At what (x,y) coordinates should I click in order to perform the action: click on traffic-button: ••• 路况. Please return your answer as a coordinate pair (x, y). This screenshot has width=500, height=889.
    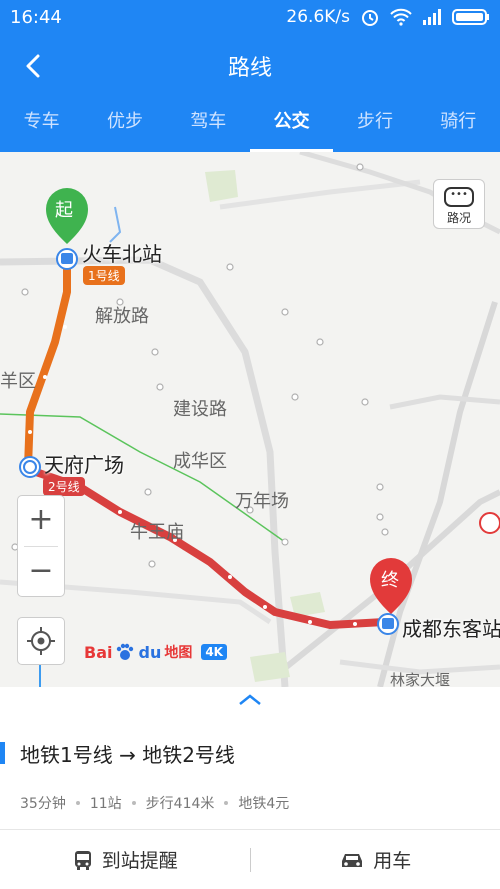
    Looking at the image, I should click on (459, 204).